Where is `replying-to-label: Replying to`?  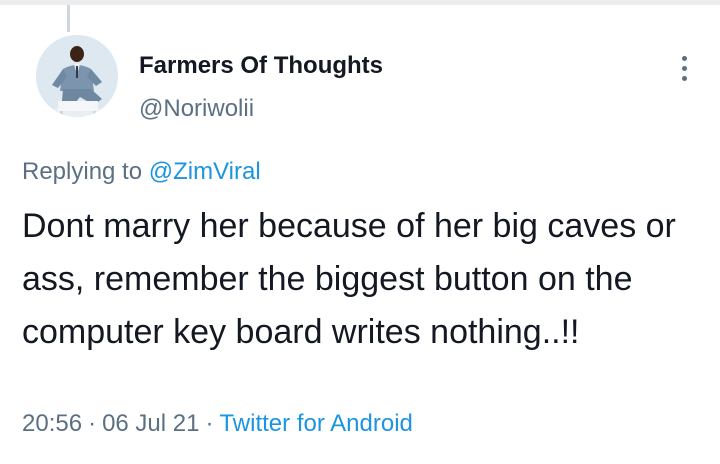
replying-to-label: Replying to is located at coordinates (85, 171).